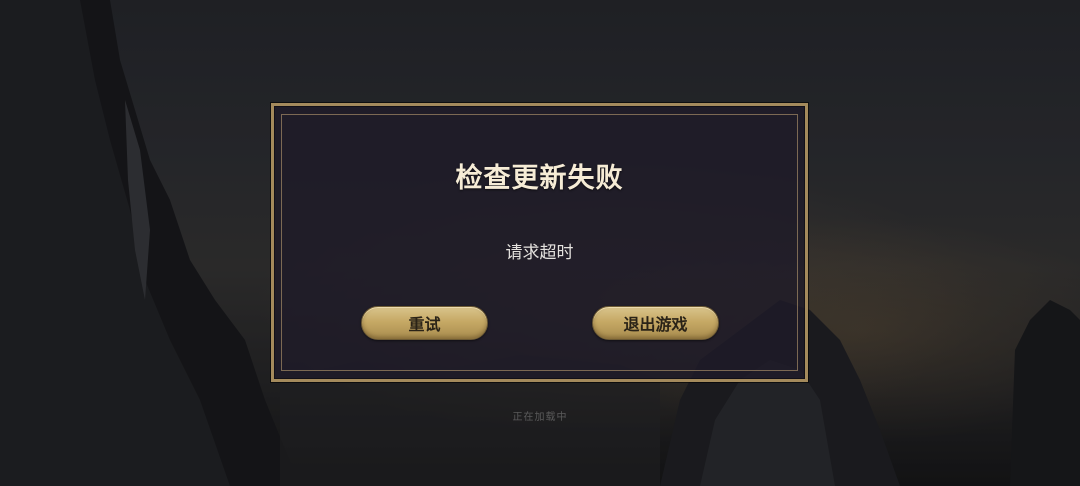  What do you see at coordinates (540, 417) in the screenshot?
I see `background-loading-text: 正在加载中` at bounding box center [540, 417].